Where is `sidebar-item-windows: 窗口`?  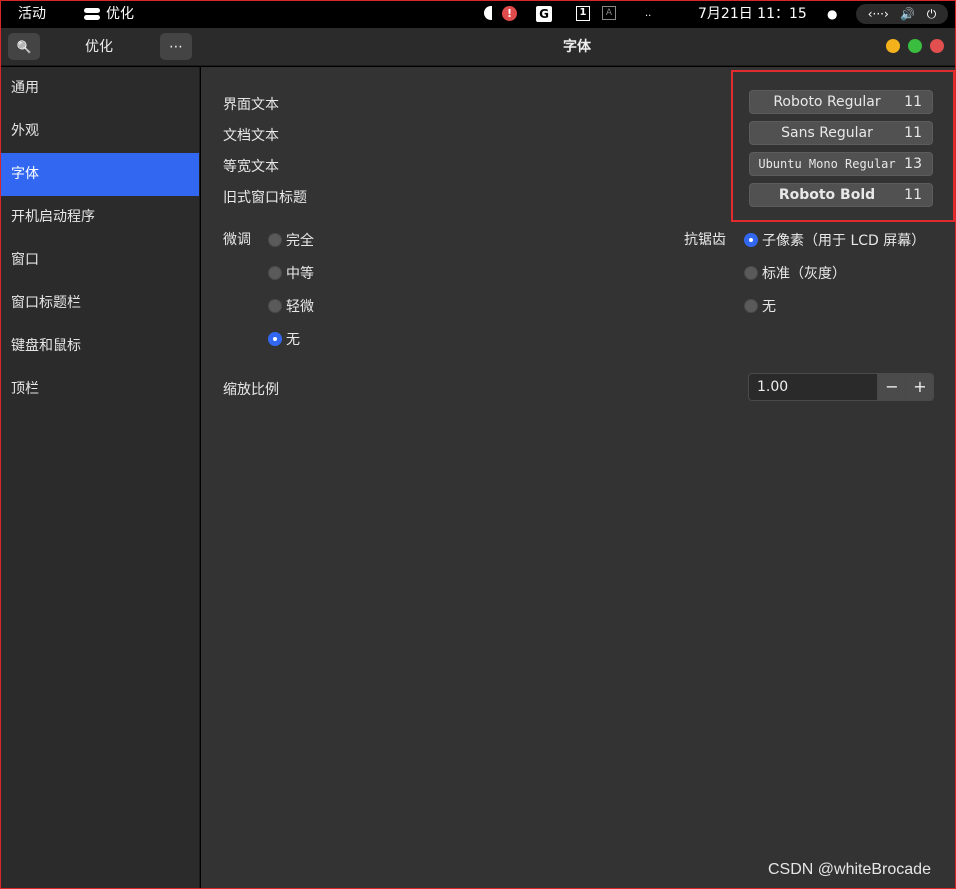
sidebar-item-windows: 窗口 is located at coordinates (100, 260).